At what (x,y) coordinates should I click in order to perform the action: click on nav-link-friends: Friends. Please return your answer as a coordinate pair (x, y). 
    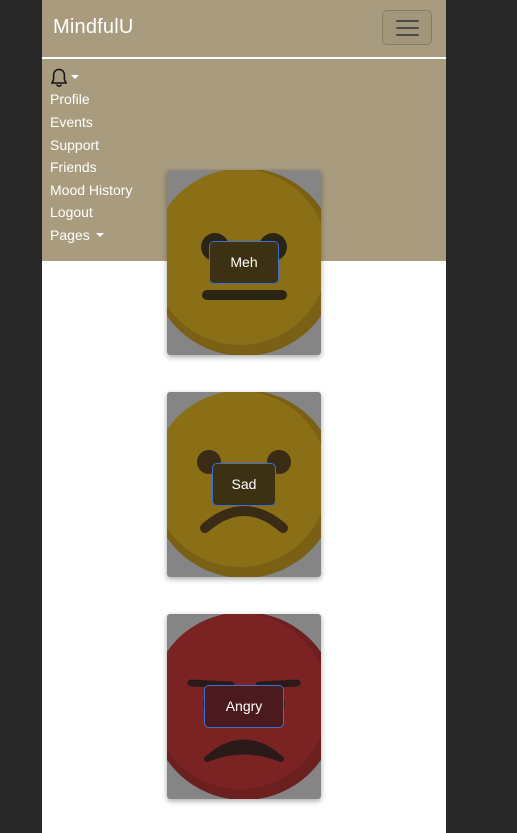
    Looking at the image, I should click on (73, 167).